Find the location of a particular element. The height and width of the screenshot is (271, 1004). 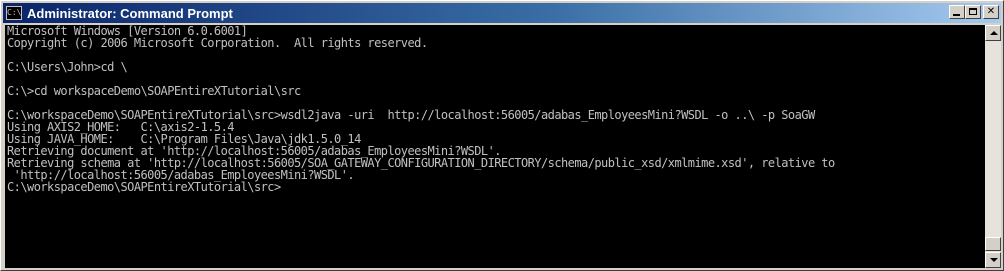

console-line: C:\Users\John>cd \ is located at coordinates (67, 67).